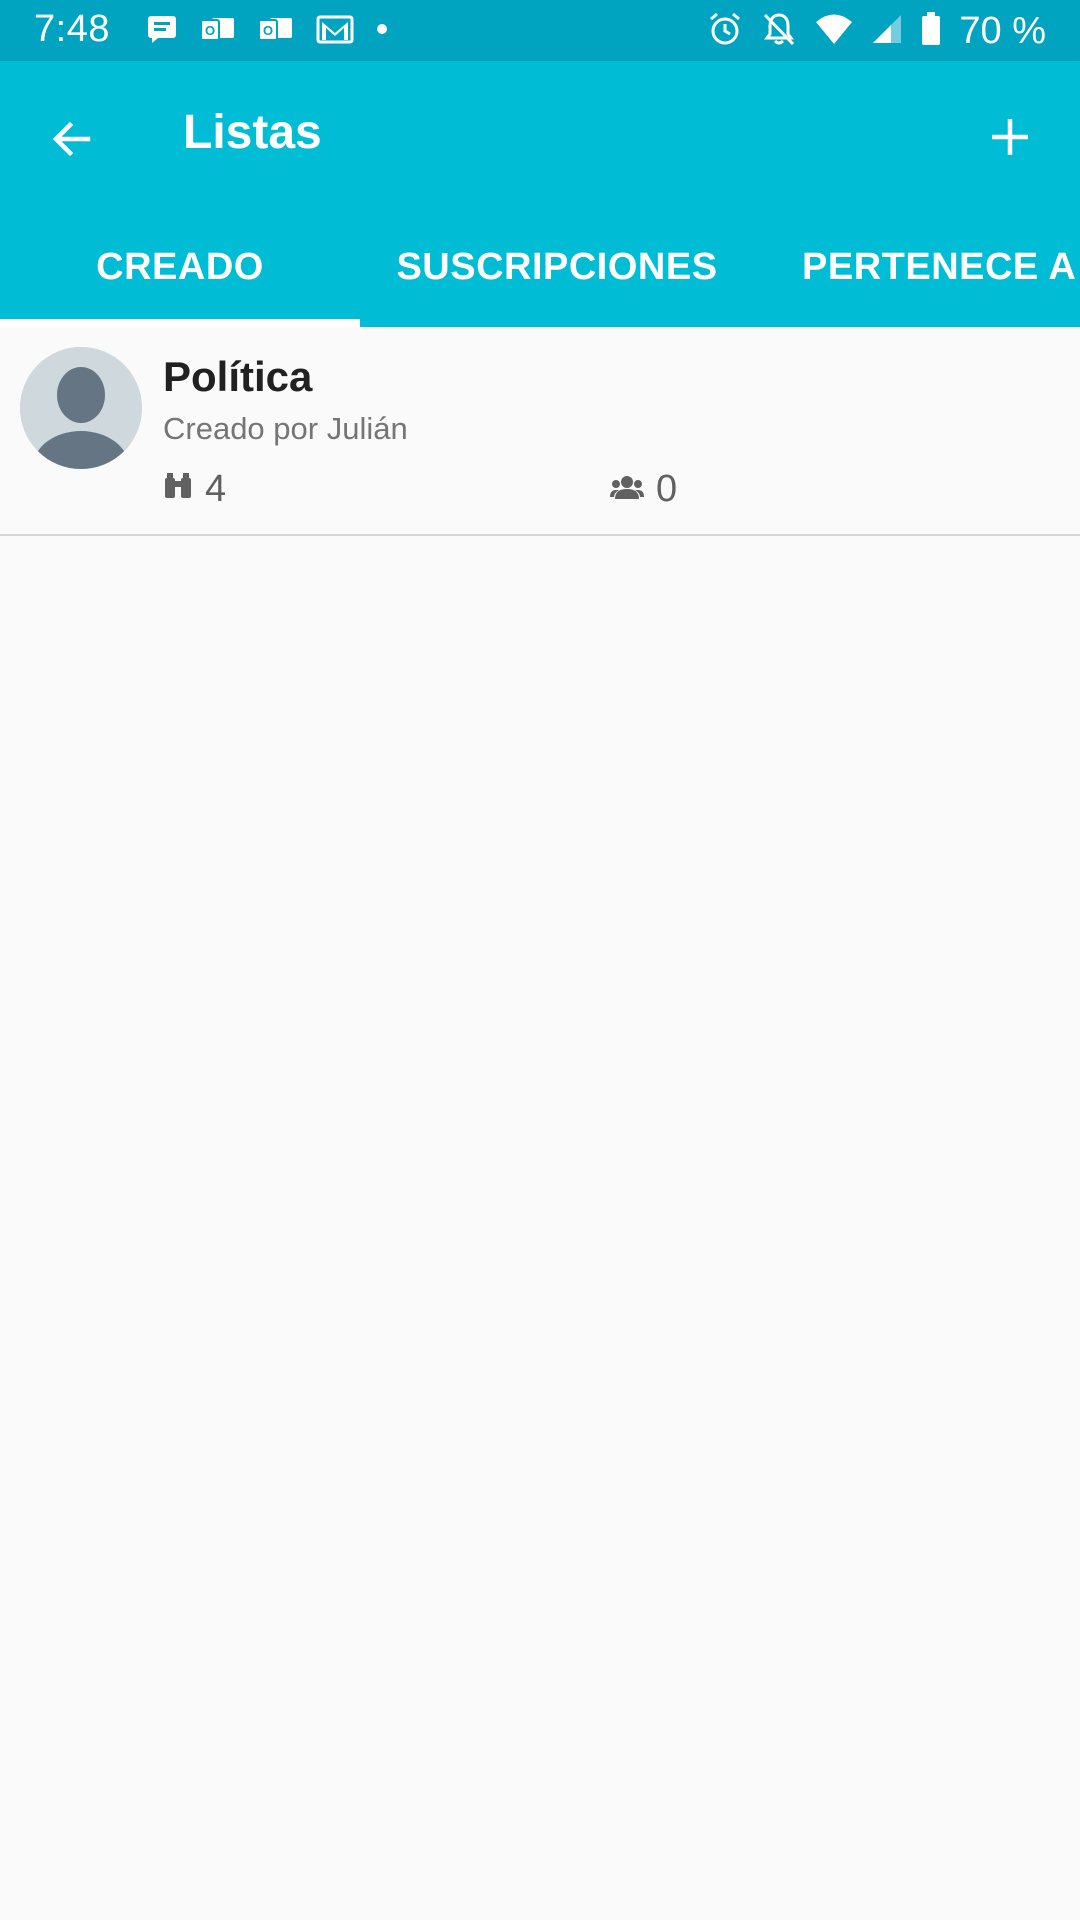  I want to click on page-title: Listas, so click(252, 132).